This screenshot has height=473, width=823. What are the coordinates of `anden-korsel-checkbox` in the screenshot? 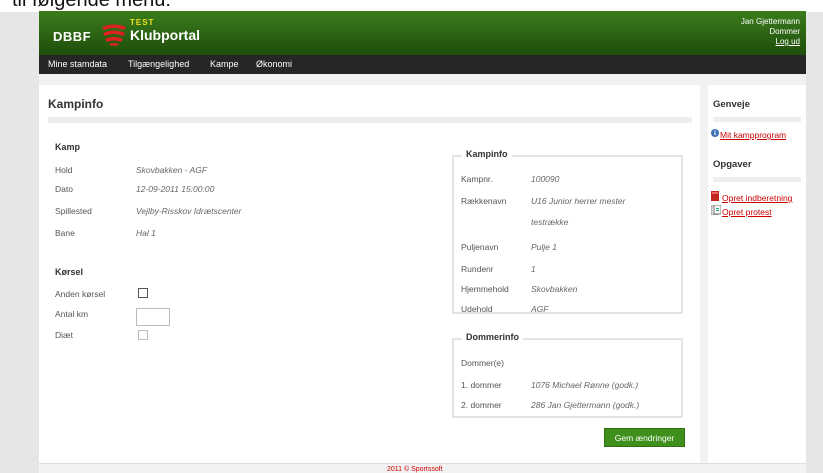 It's located at (143, 293).